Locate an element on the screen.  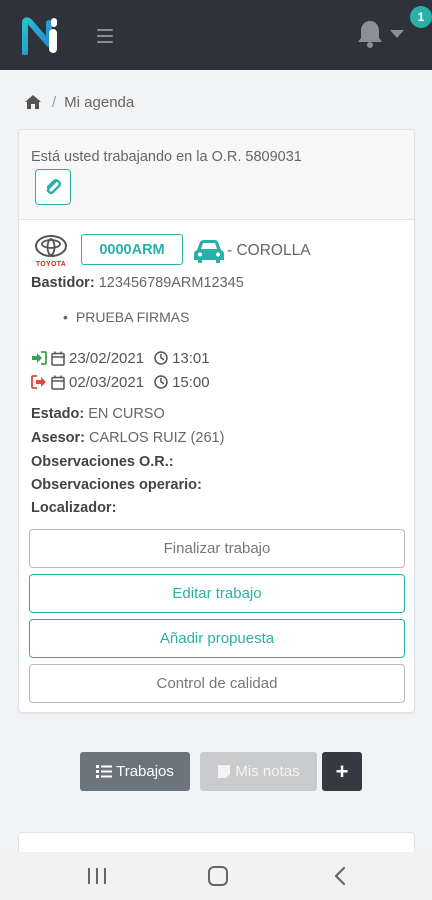
plate-badge: 0000ARM is located at coordinates (132, 249).